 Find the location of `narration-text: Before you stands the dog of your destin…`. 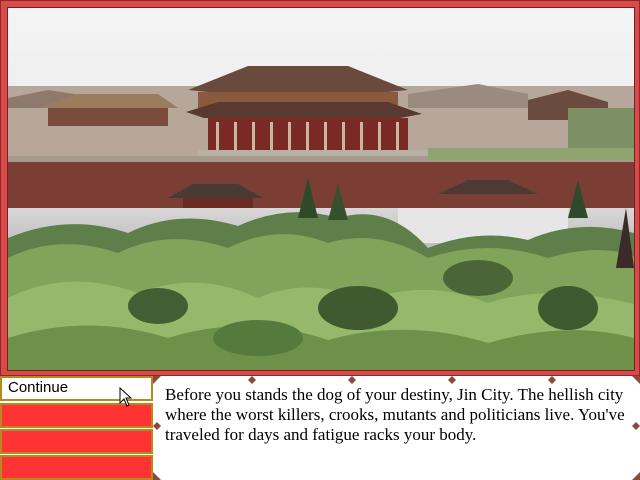

narration-text: Before you stands the dog of your destin… is located at coordinates (395, 414).